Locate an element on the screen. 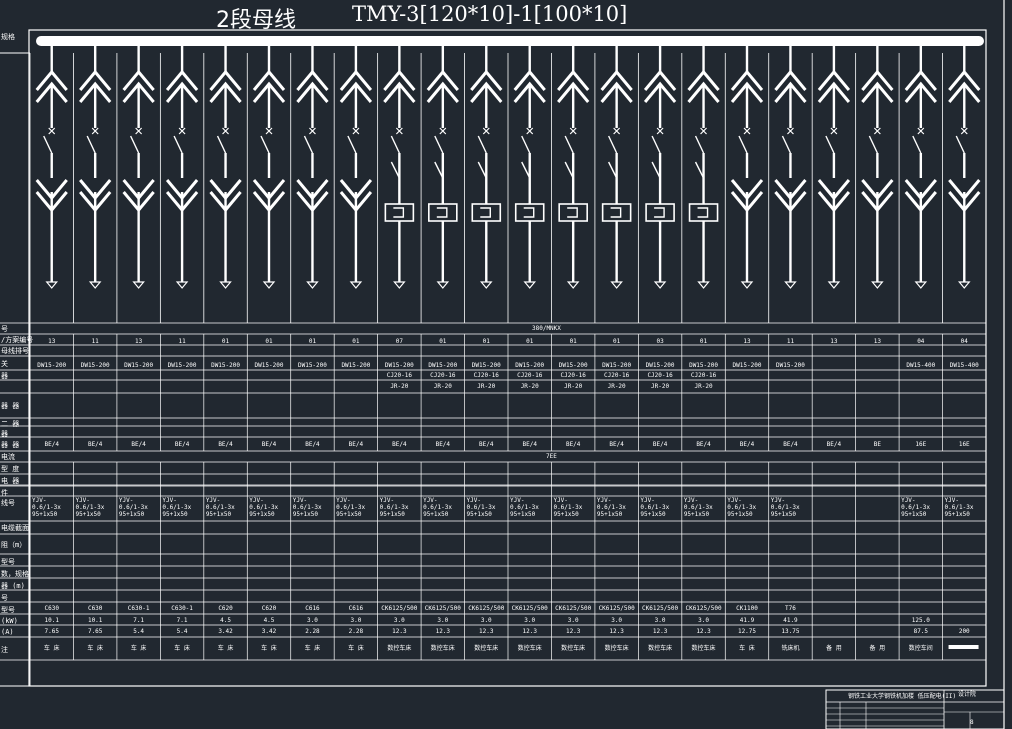 The image size is (1012, 729). row-label: 电 器 is located at coordinates (10, 481).